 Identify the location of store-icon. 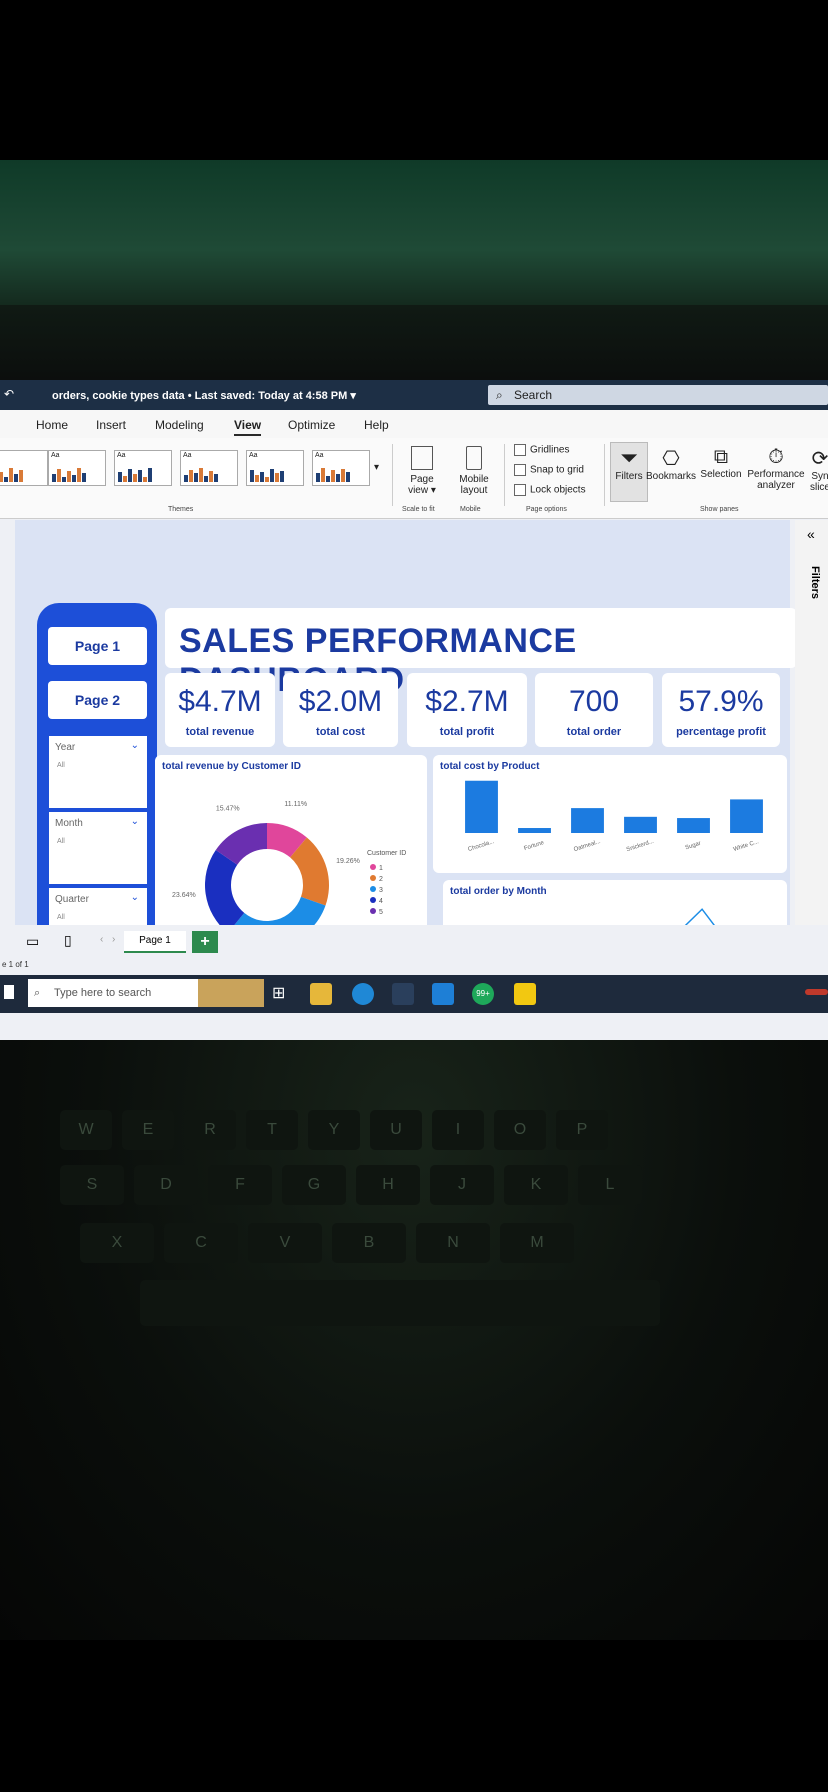
(403, 994).